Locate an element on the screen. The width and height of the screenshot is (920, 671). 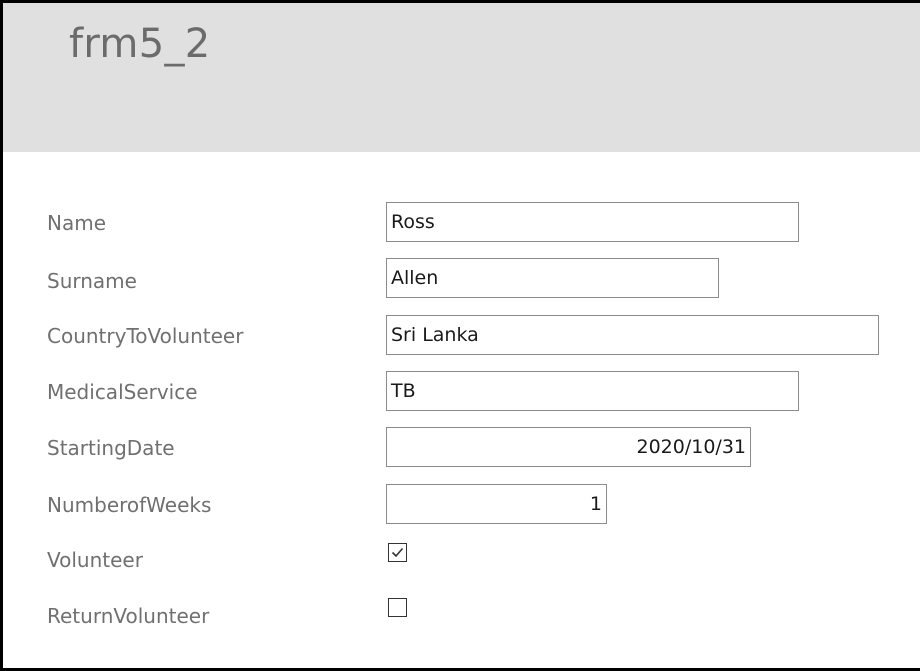
surname-label: Surname is located at coordinates (92, 281).